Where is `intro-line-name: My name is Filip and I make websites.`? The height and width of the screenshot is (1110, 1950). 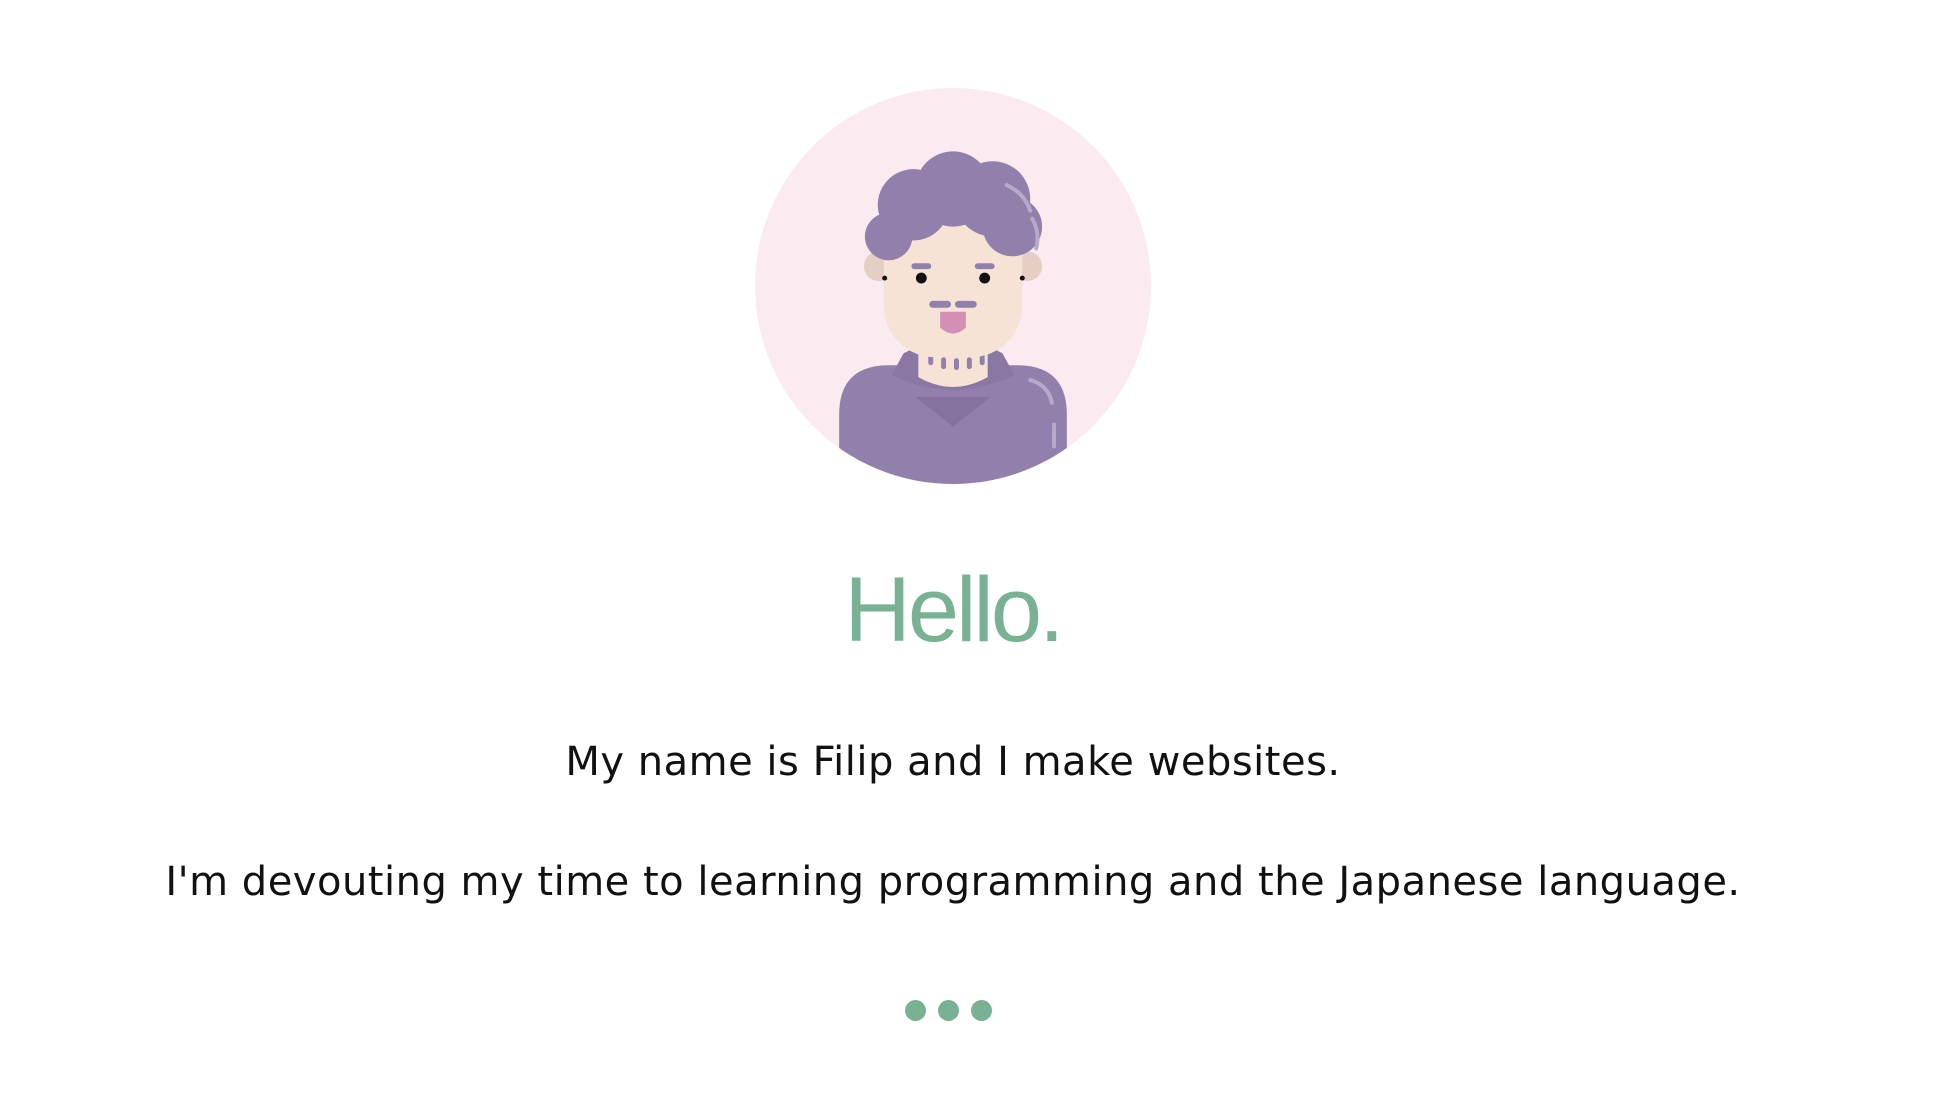 intro-line-name: My name is Filip and I make websites. is located at coordinates (953, 762).